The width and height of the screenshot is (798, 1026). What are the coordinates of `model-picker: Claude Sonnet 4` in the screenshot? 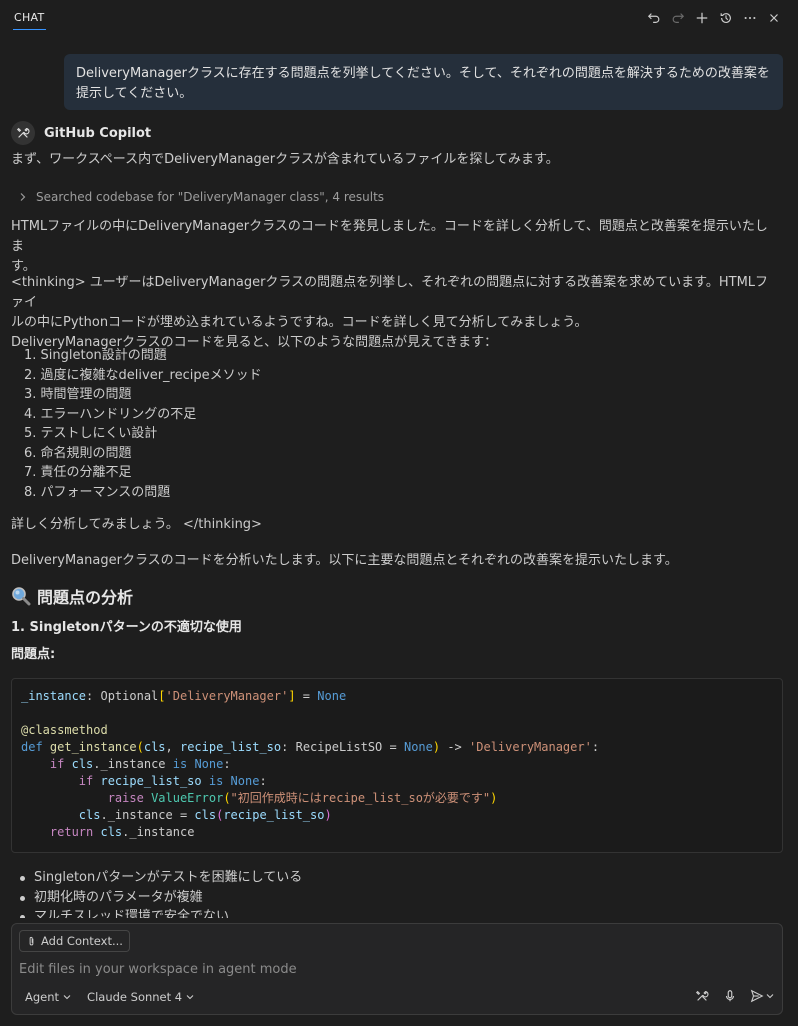 It's located at (140, 997).